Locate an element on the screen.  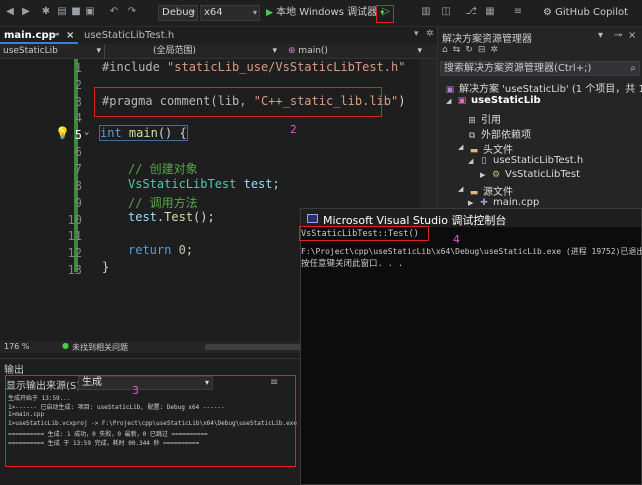
undo-icon: ↶ is located at coordinates (114, 12).